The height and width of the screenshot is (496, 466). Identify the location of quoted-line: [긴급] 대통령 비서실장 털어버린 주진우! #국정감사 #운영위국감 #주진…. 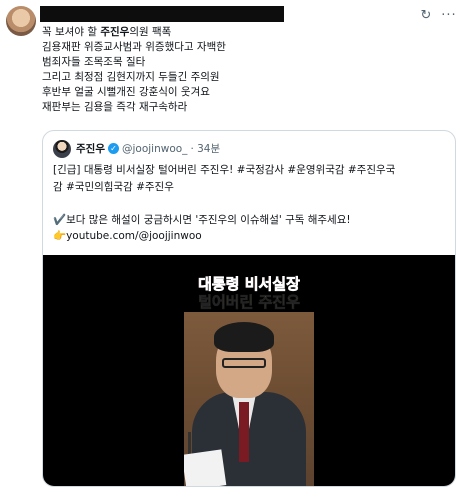
(224, 170).